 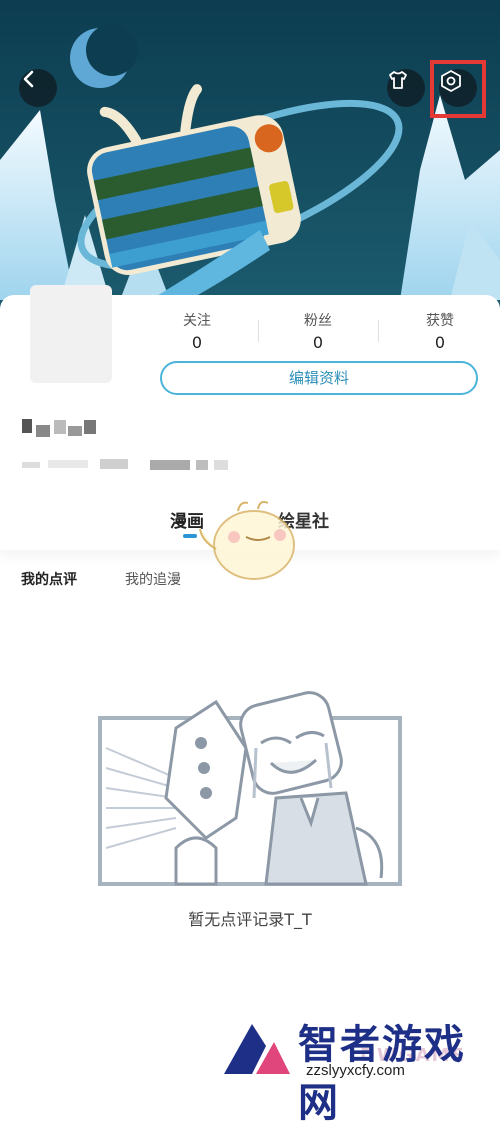 What do you see at coordinates (250, 788) in the screenshot?
I see `empty-state-illustration` at bounding box center [250, 788].